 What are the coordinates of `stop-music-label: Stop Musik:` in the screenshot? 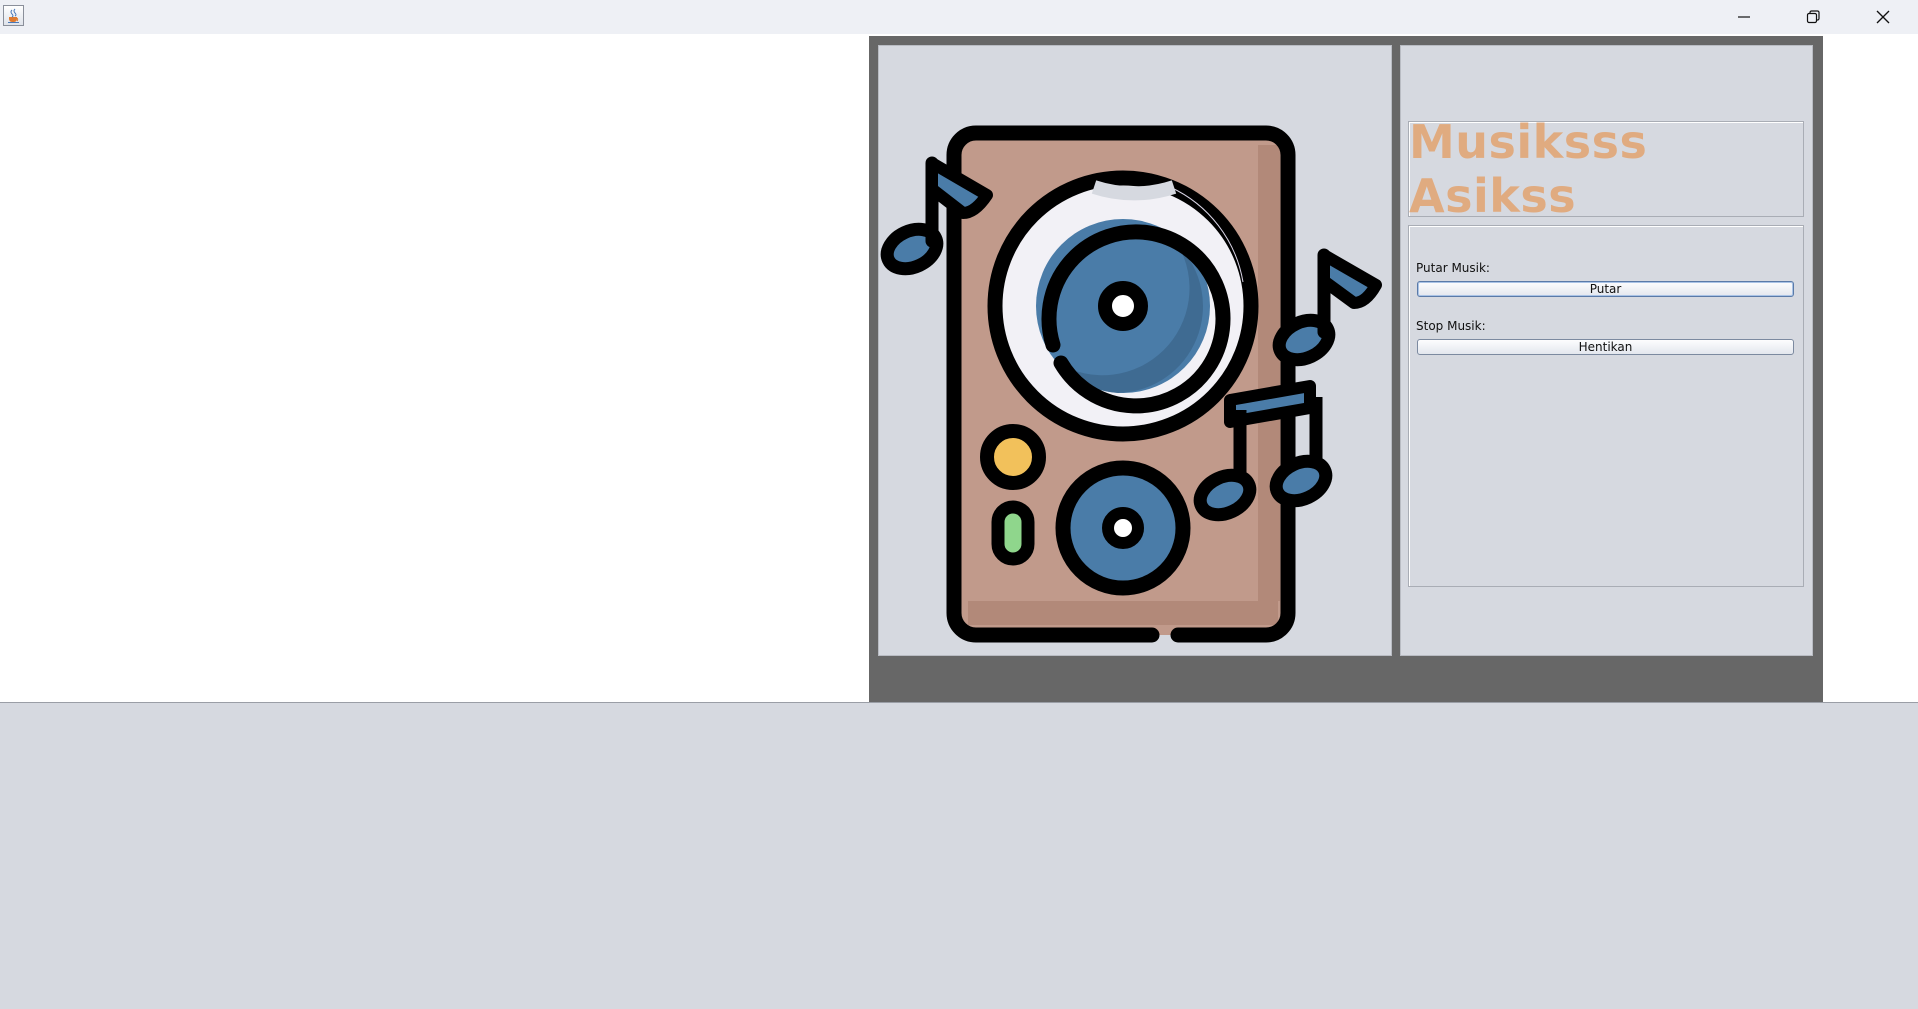 It's located at (1451, 326).